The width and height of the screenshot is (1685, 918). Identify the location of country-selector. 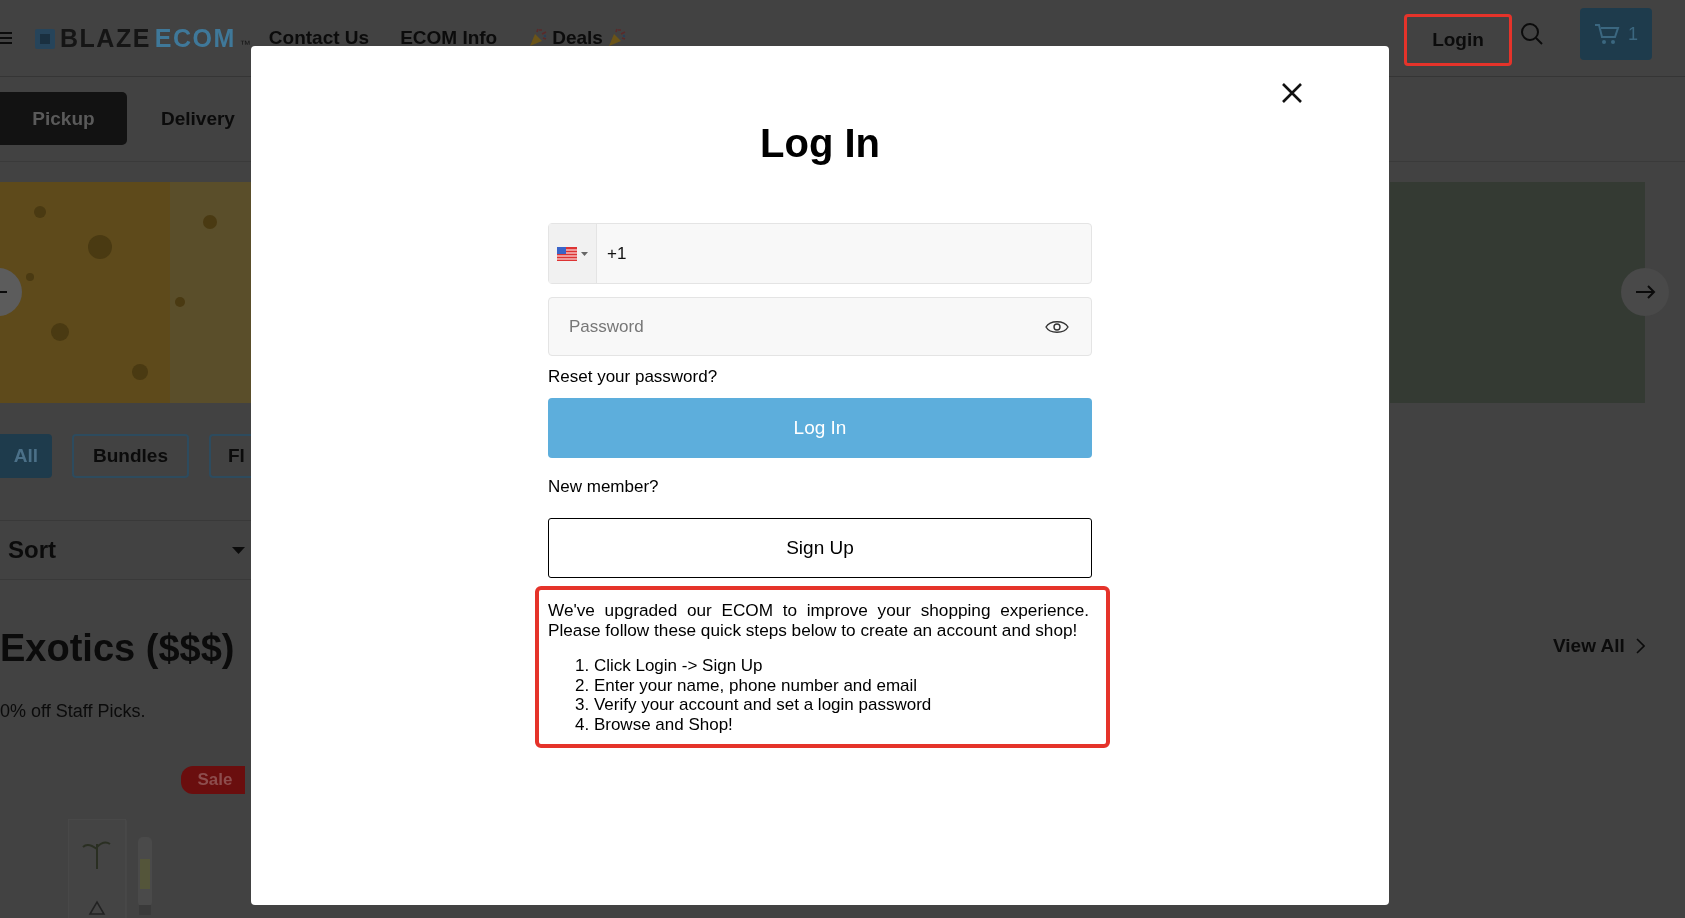
(573, 253).